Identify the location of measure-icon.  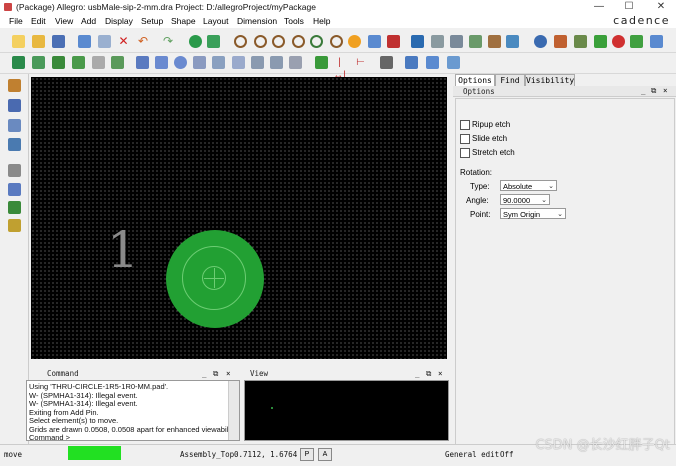
(560, 41).